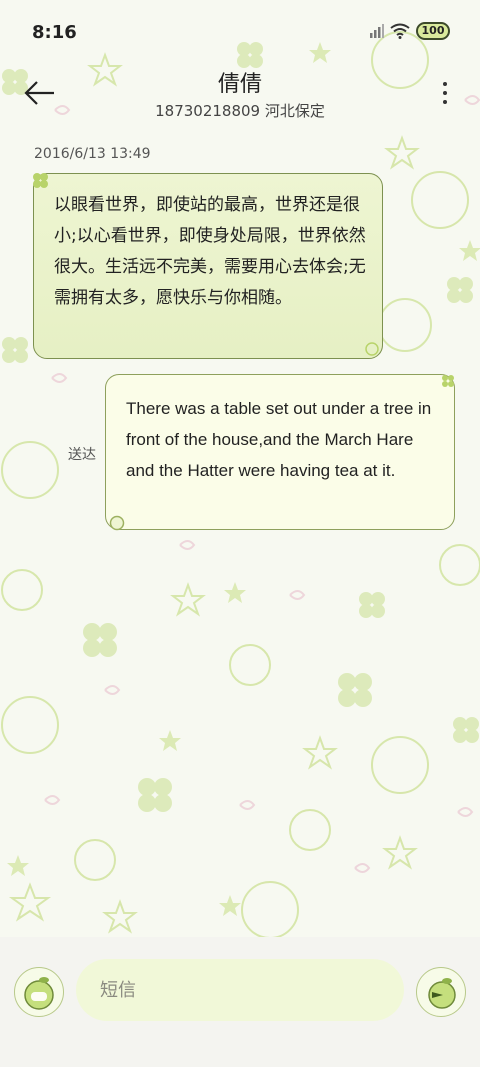 The height and width of the screenshot is (1067, 480). I want to click on conversation-header: 倩倩 18730218809 河北保定, so click(240, 95).